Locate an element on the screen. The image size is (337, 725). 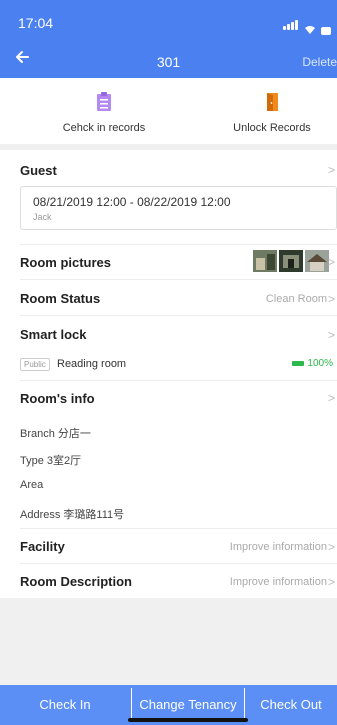
bottom-action-bar: Check In Change Tenancy Check Out is located at coordinates (168, 705).